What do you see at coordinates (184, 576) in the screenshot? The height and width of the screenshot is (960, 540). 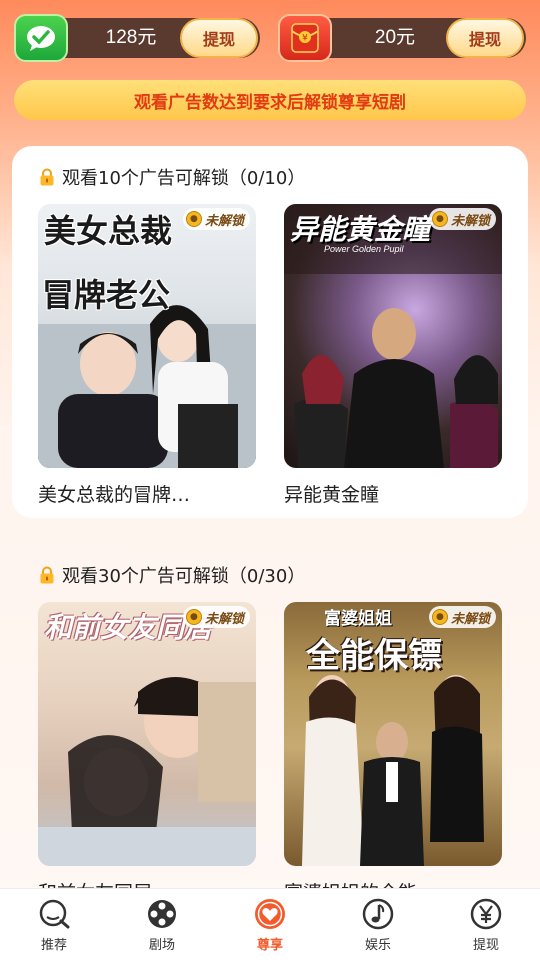 I see `section-title-text: 观看30个广告可解锁（0/30）` at bounding box center [184, 576].